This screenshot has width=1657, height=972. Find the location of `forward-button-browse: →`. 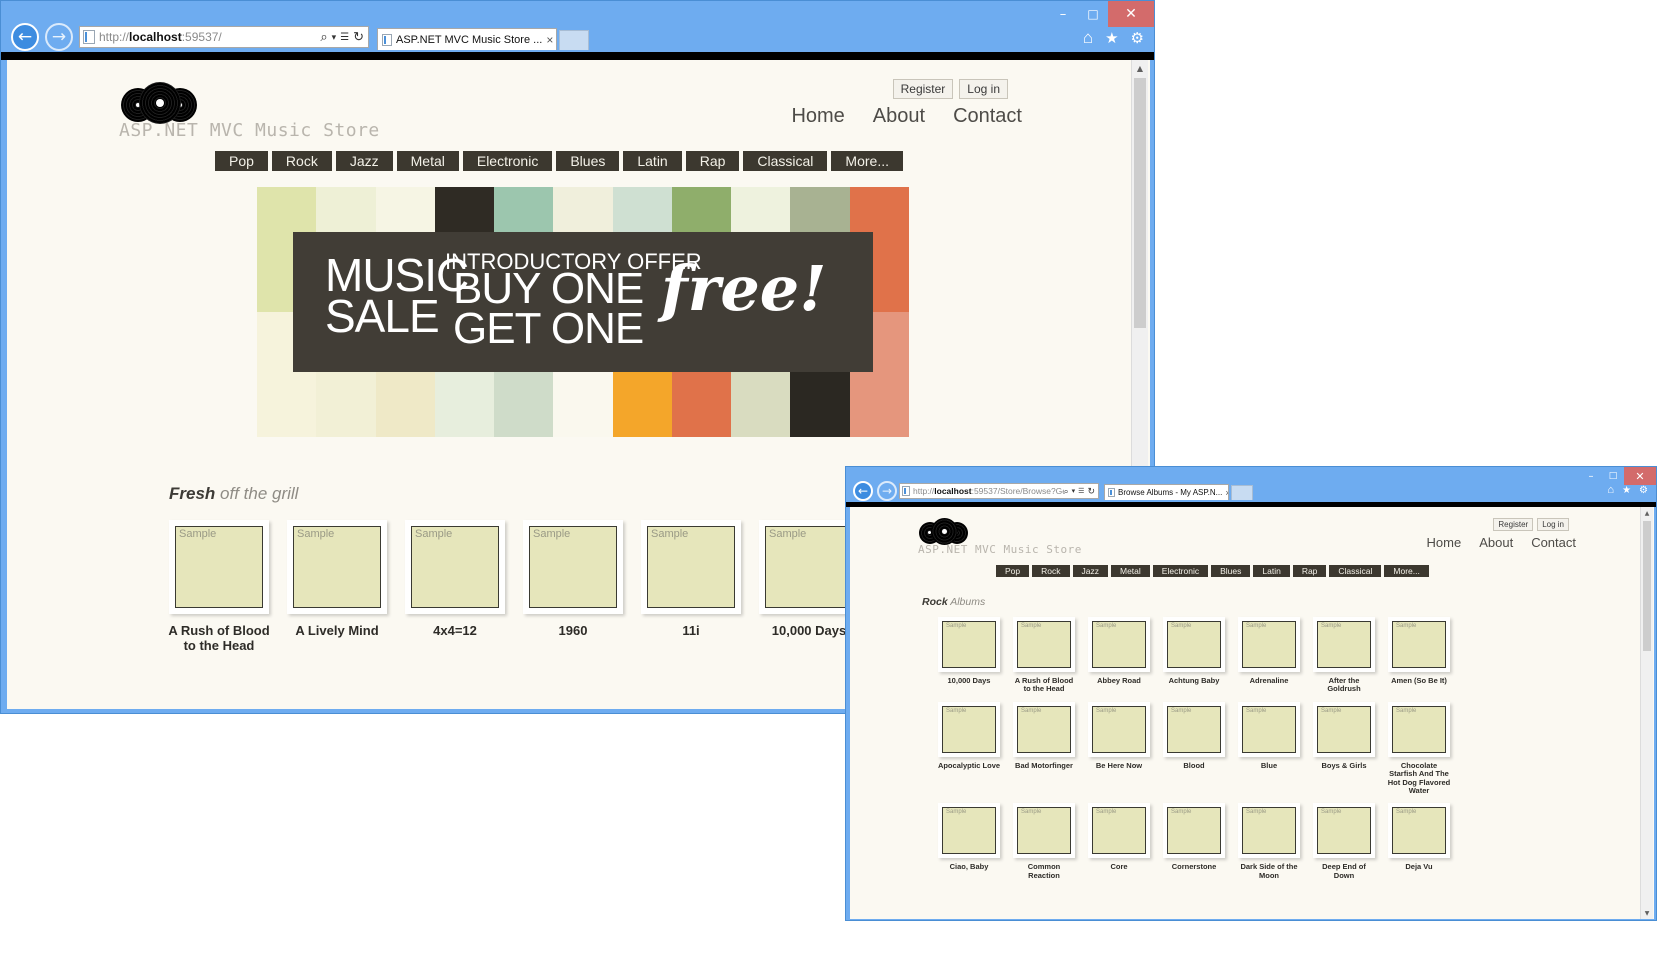

forward-button-browse: → is located at coordinates (887, 491).